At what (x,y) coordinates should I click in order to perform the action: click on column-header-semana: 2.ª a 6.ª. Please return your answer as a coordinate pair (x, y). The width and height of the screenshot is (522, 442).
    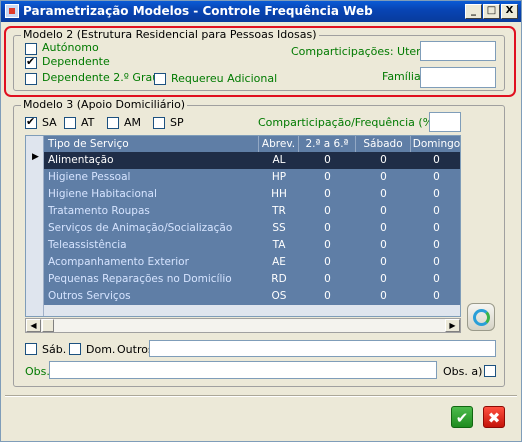
    Looking at the image, I should click on (327, 144).